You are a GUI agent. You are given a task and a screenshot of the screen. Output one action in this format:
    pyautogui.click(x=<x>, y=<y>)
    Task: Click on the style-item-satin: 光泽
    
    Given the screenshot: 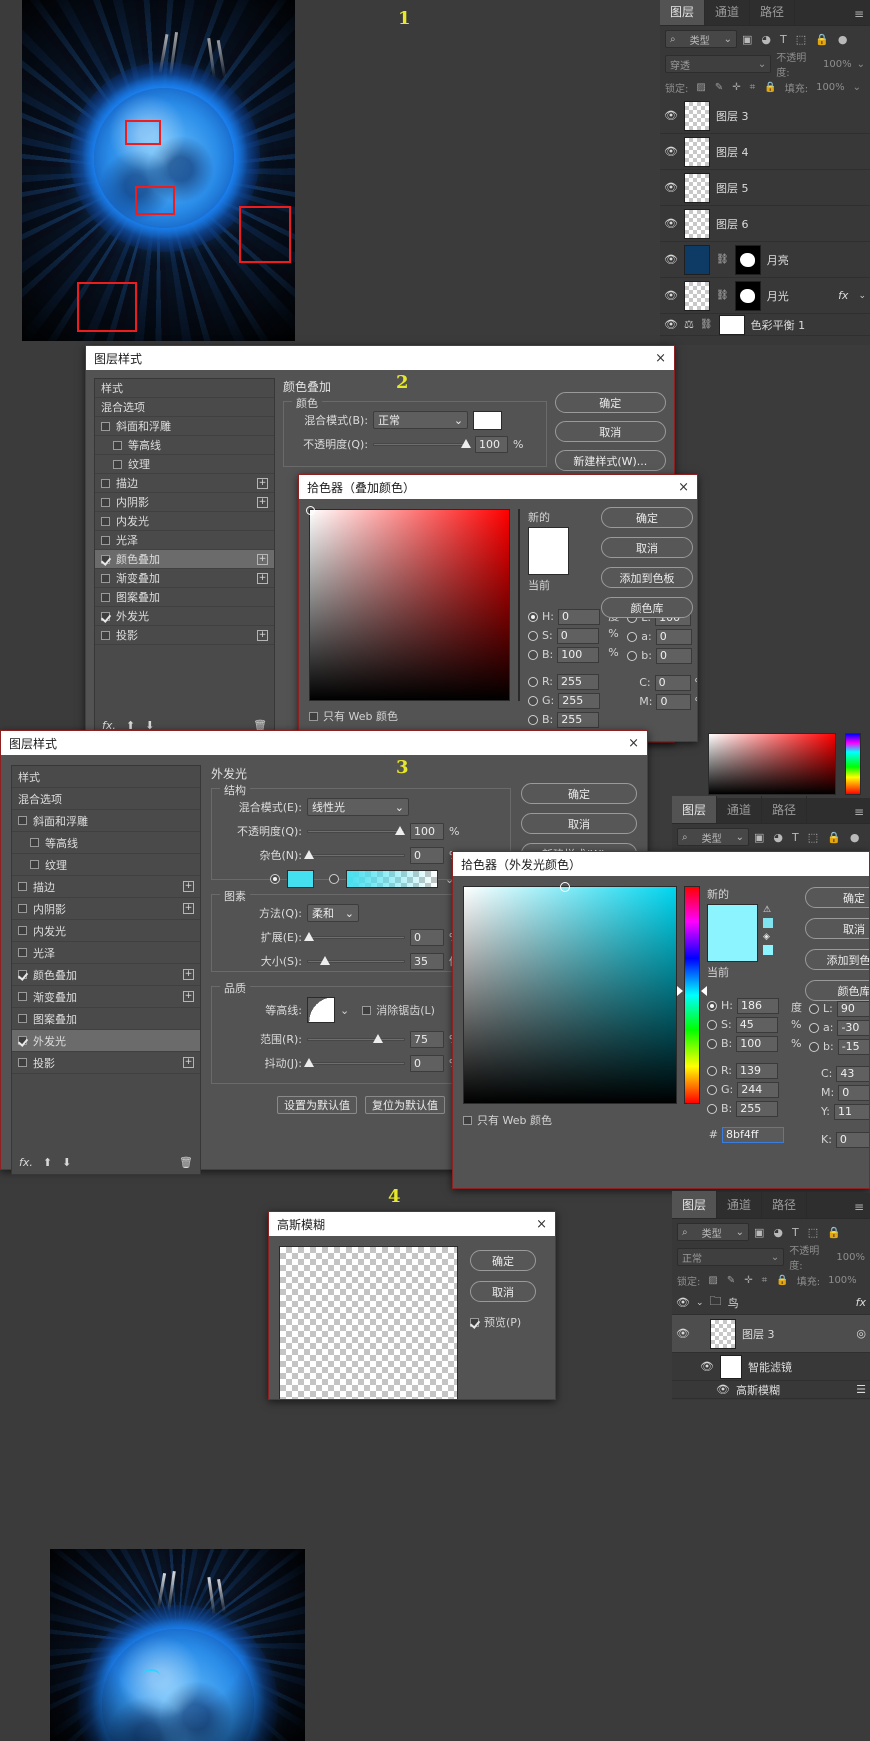 What is the action you would take?
    pyautogui.click(x=185, y=540)
    